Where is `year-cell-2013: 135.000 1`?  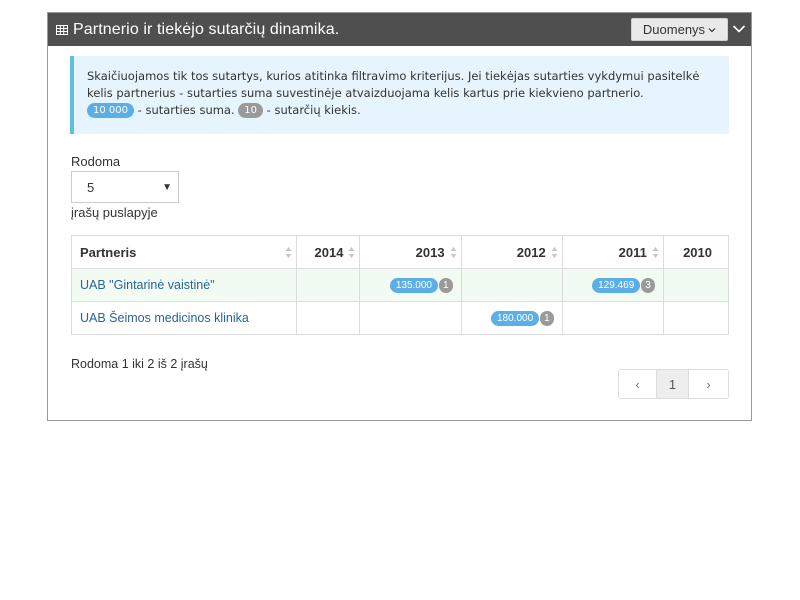
year-cell-2013: 135.000 1 is located at coordinates (410, 285).